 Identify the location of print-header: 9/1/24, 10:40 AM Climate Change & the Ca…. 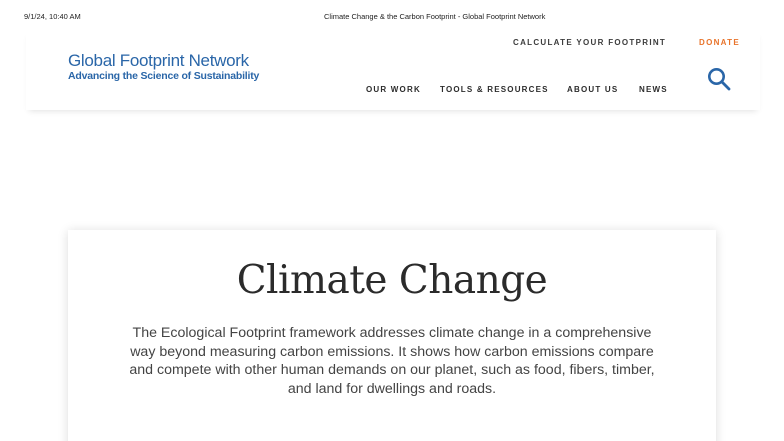
(392, 18).